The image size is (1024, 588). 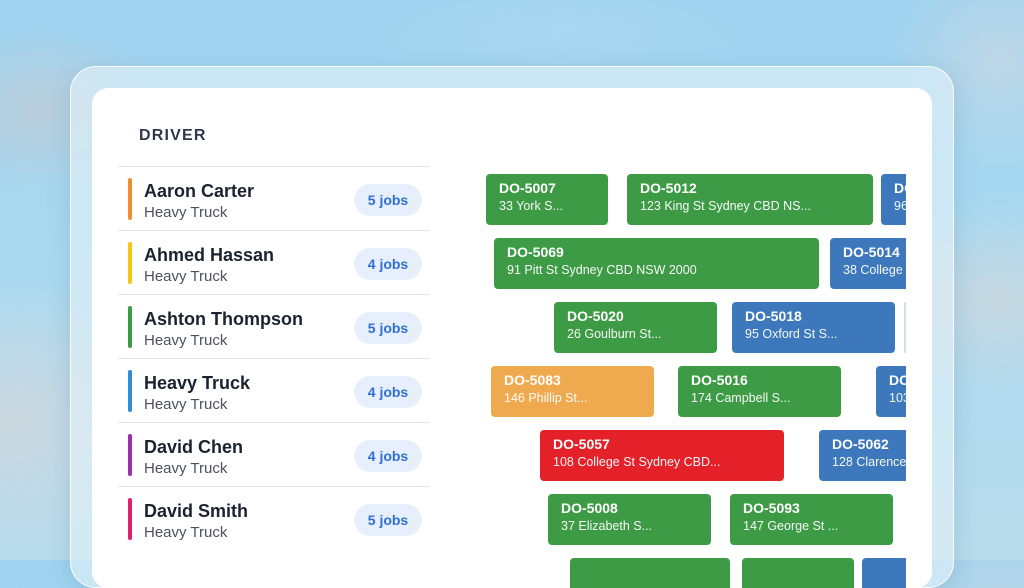 I want to click on driver-name: Aaron Carter, so click(x=199, y=191).